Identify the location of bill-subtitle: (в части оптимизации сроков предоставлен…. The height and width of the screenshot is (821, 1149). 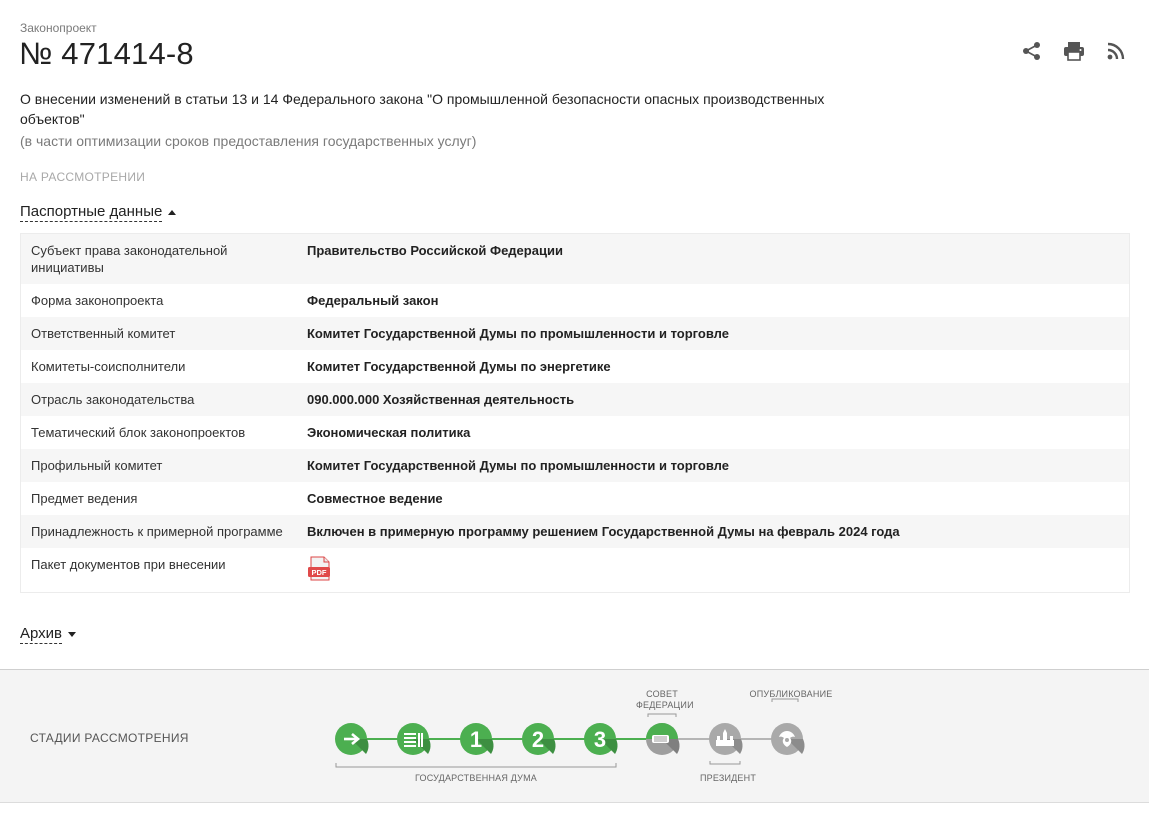
(248, 141).